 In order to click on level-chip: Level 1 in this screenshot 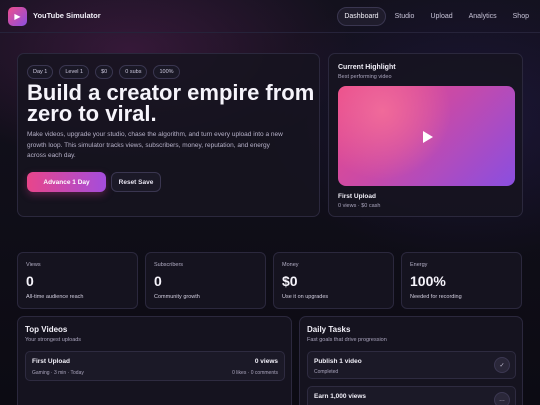, I will do `click(74, 72)`.